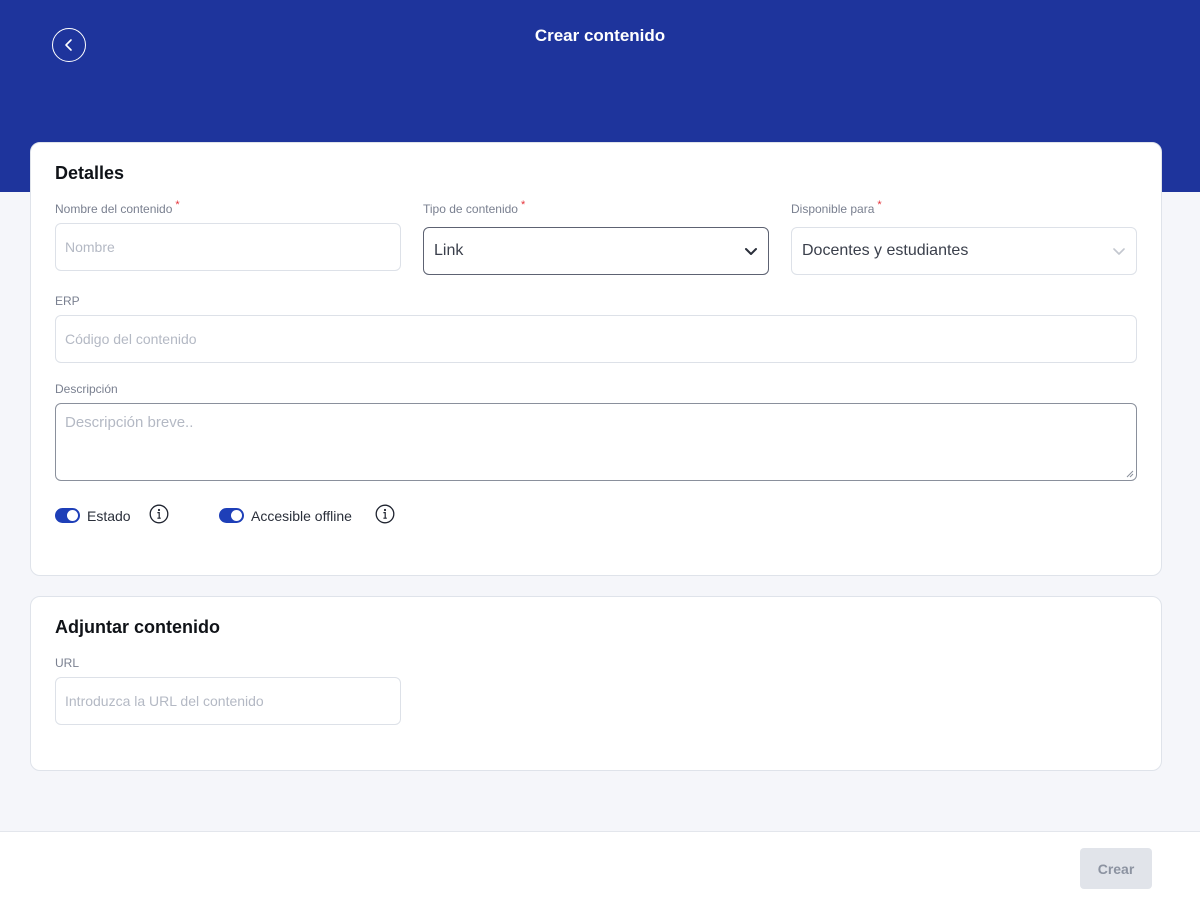  What do you see at coordinates (470, 209) in the screenshot?
I see `type-label-text: Tipo de contenido` at bounding box center [470, 209].